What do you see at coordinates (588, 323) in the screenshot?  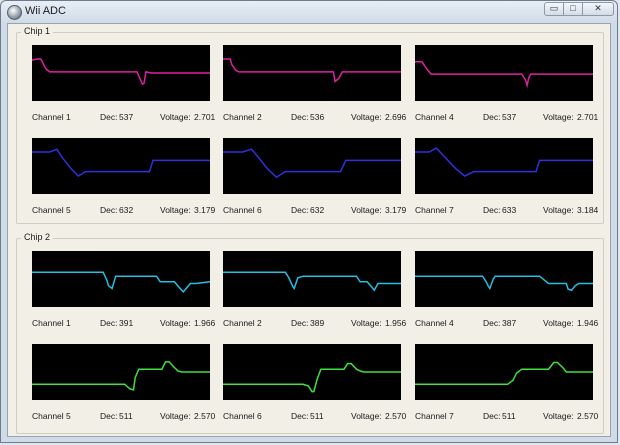 I see `chip2-ch3-voltage-value: 1.946` at bounding box center [588, 323].